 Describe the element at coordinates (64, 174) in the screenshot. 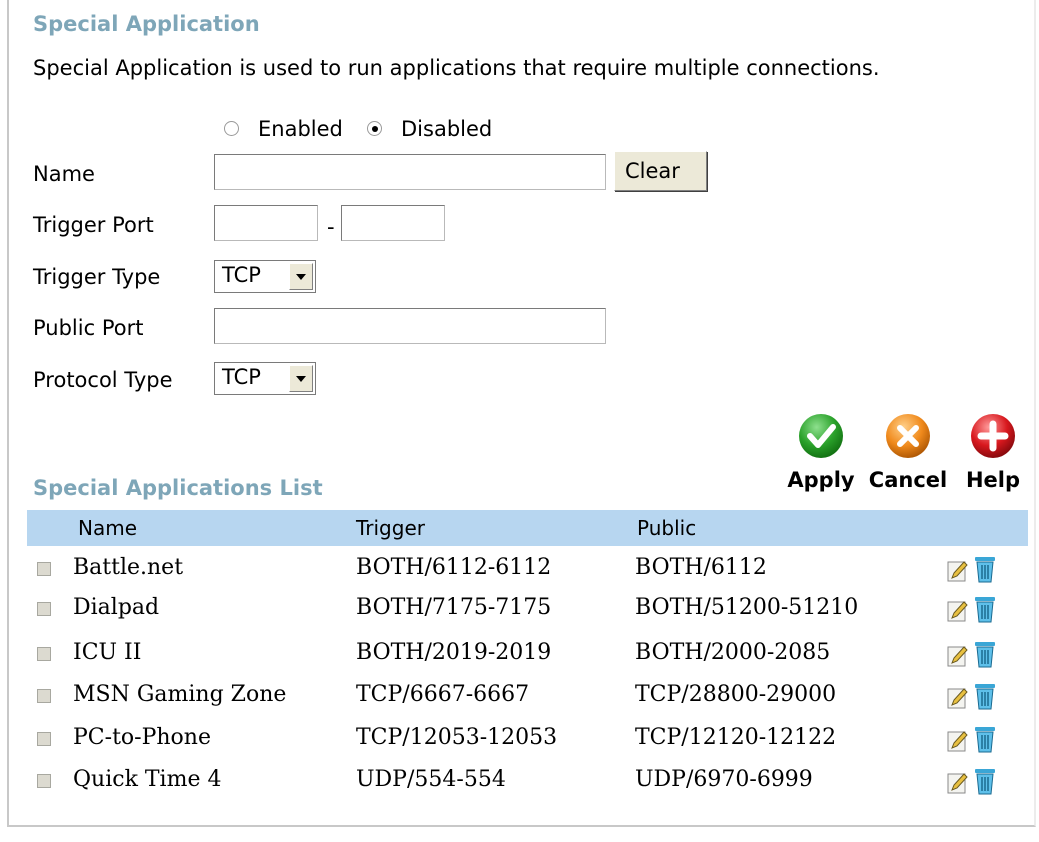

I see `name-label: Name` at that location.